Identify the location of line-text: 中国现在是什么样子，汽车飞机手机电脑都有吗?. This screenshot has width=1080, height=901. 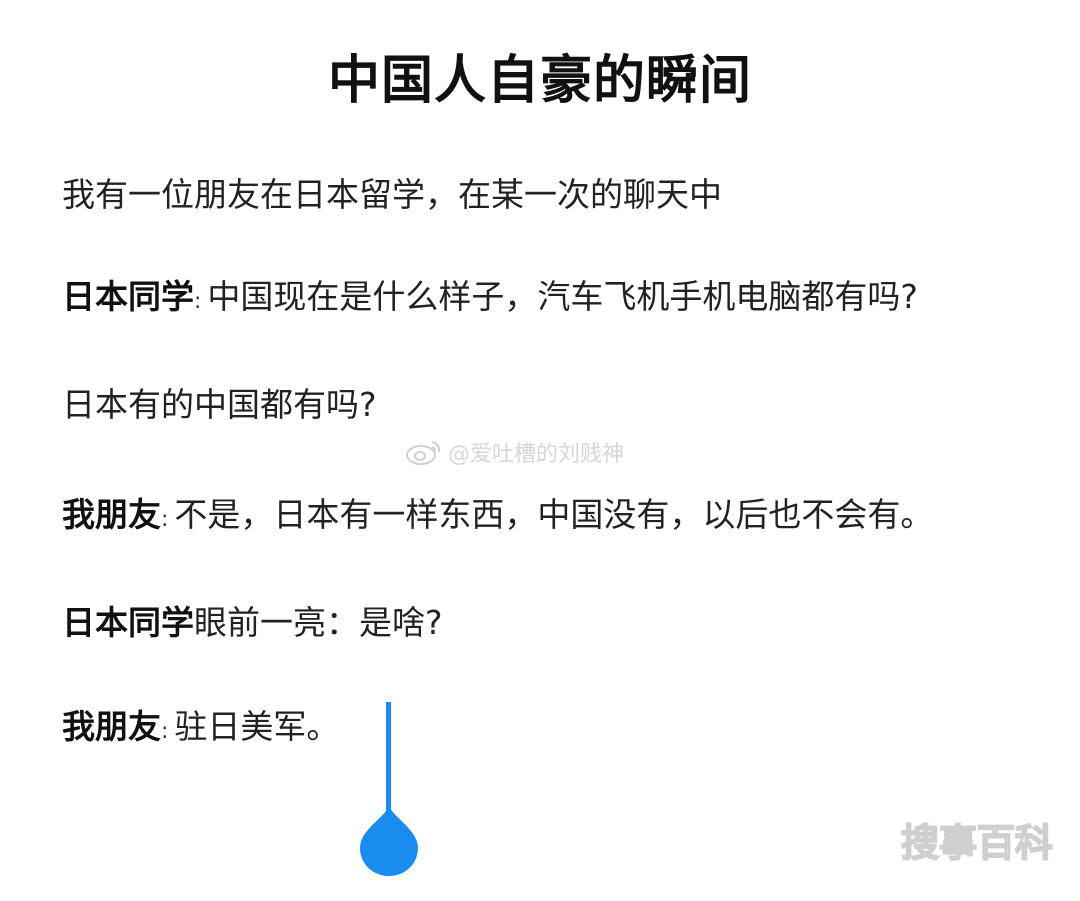
(562, 296).